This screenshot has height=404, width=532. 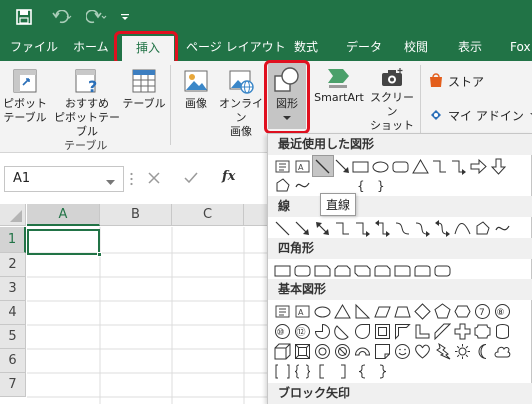 I want to click on plaque-icon, so click(x=482, y=331).